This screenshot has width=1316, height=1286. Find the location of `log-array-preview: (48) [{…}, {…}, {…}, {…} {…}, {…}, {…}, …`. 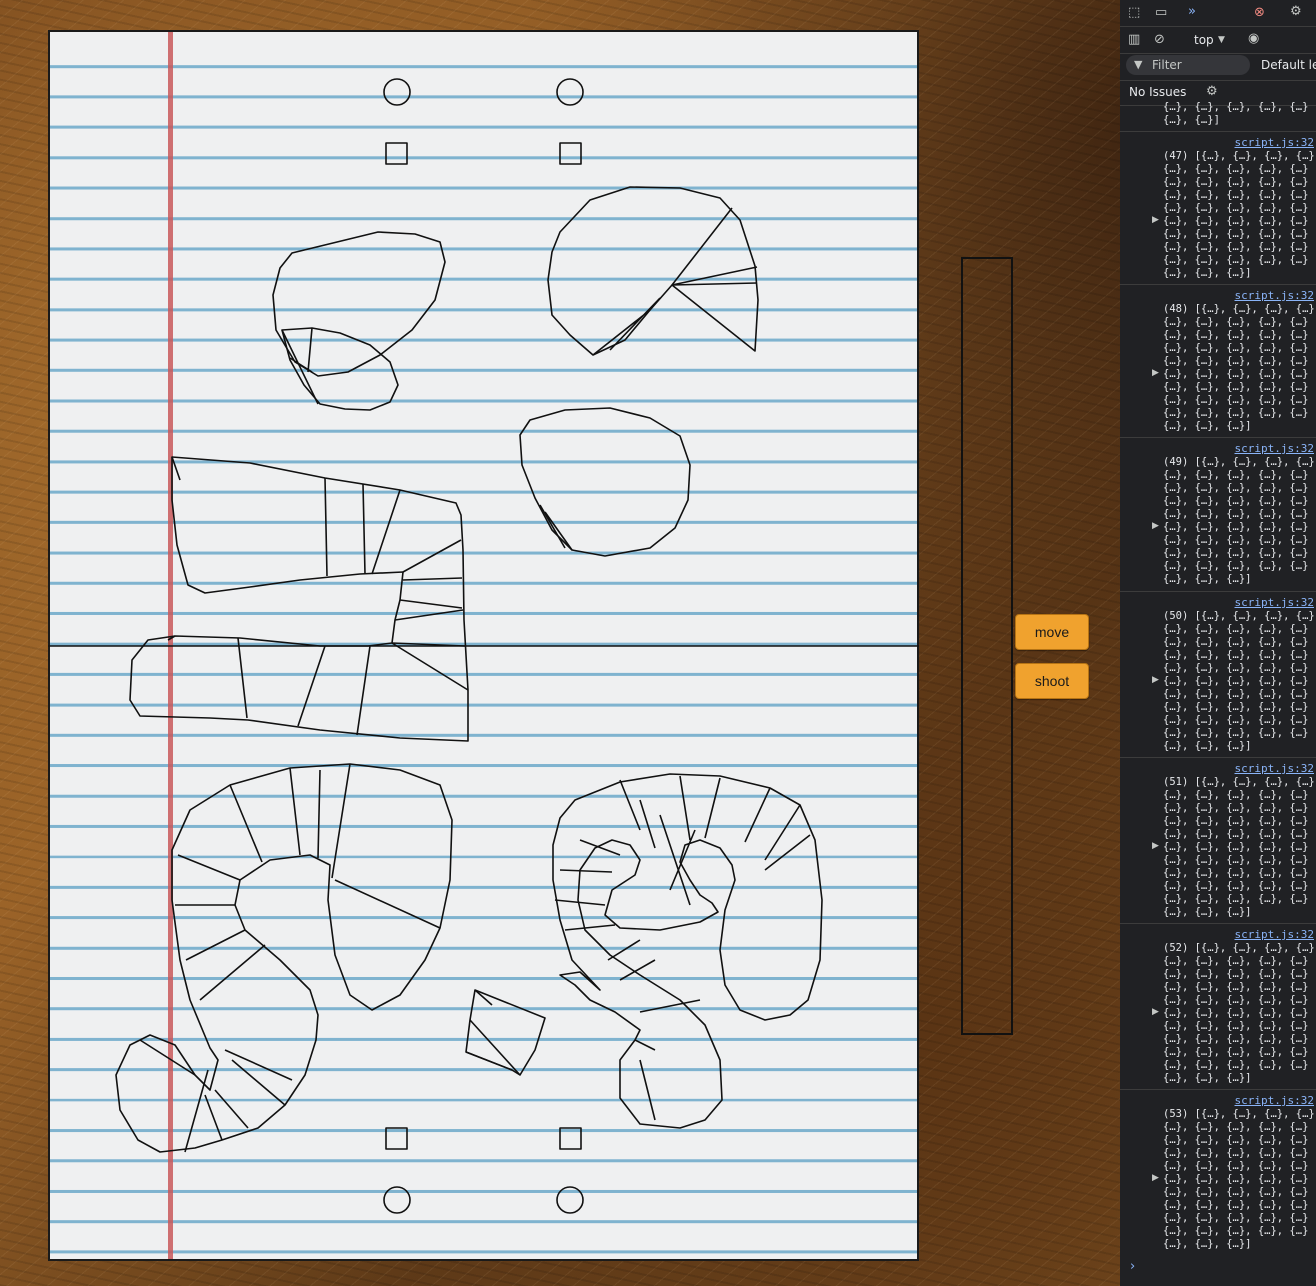

log-array-preview: (48) [{…}, {…}, {…}, {…} {…}, {…}, {…}, … is located at coordinates (1239, 367).